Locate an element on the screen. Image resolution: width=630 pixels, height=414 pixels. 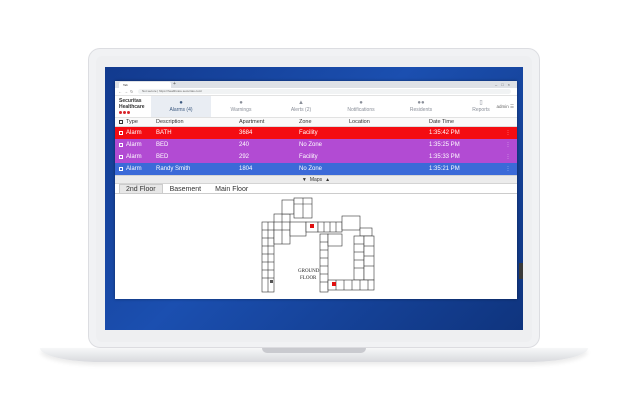
alarm-apartment: 1804 is located at coordinates (246, 169).